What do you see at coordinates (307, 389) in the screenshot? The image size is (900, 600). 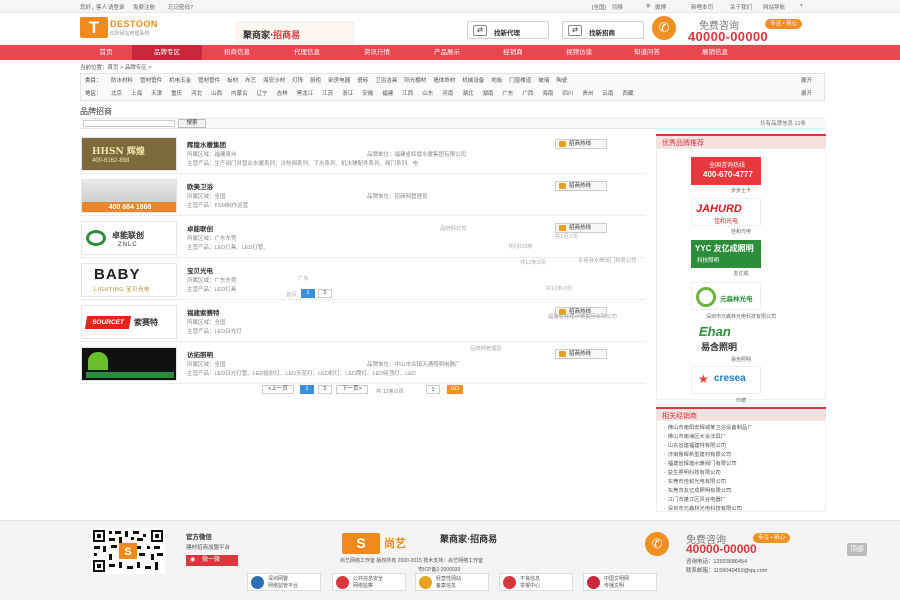 I see `pager-page-1: 1` at bounding box center [307, 389].